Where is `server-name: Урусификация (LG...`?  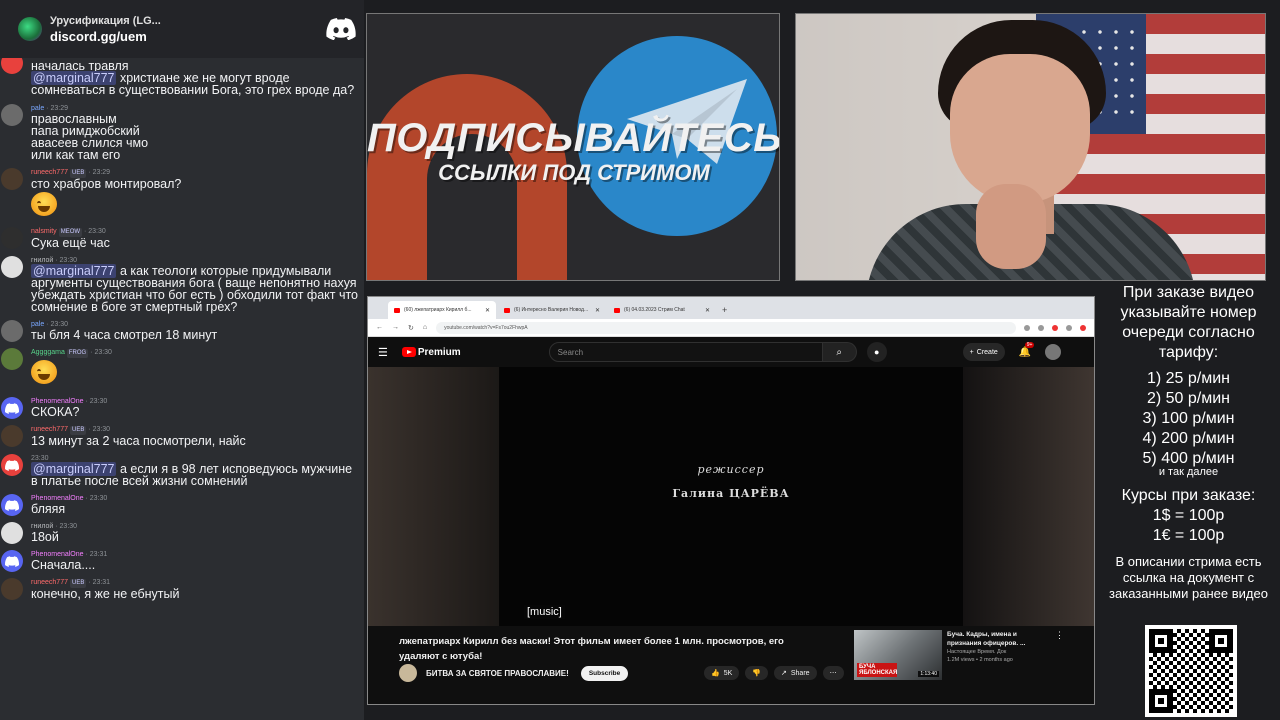
server-name: Урусификация (LG... is located at coordinates (105, 20).